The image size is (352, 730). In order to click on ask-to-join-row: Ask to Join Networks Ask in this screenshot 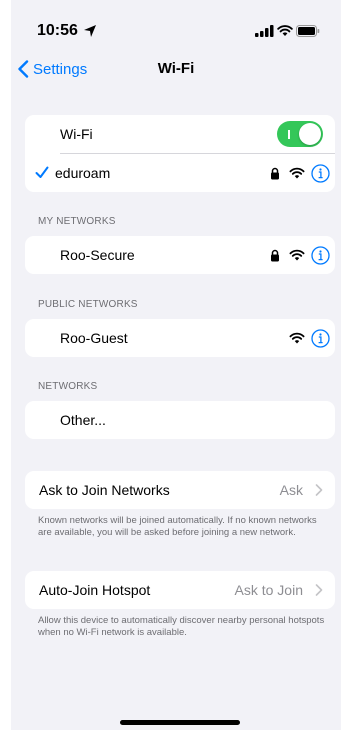, I will do `click(180, 490)`.